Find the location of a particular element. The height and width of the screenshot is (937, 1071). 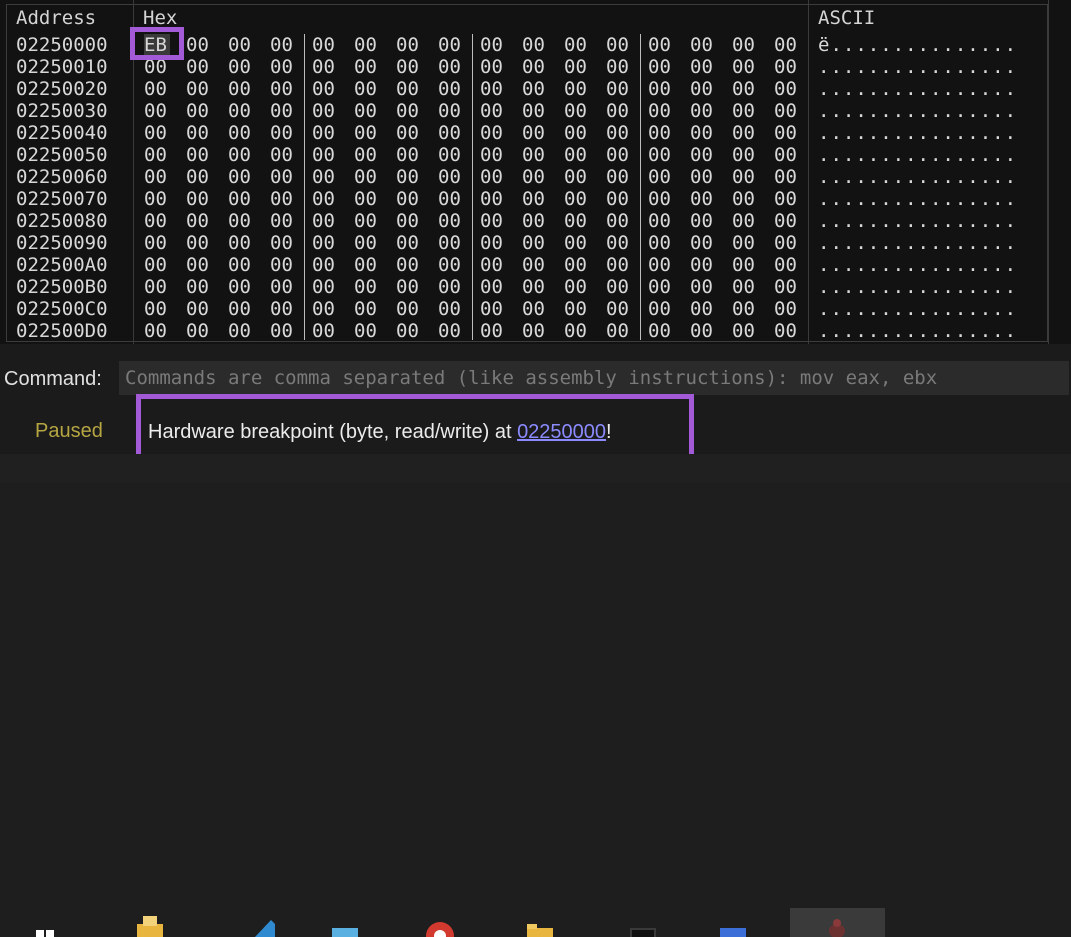

vscode-icon is located at coordinates (260, 925).